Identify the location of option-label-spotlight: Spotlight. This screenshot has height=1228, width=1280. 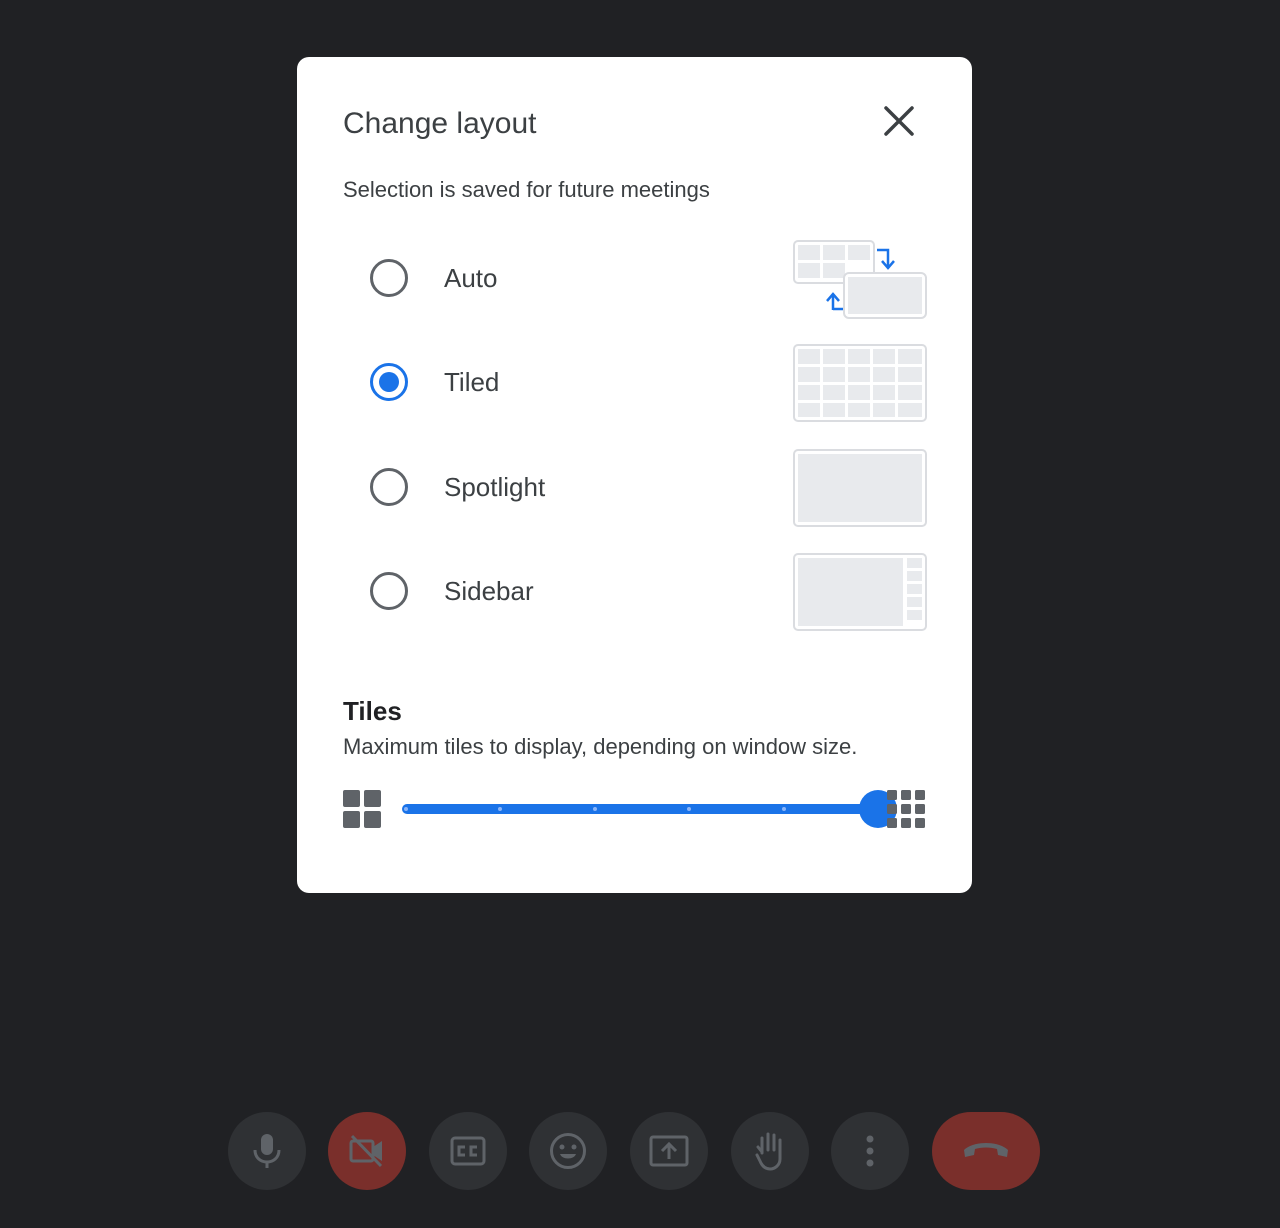
(495, 487).